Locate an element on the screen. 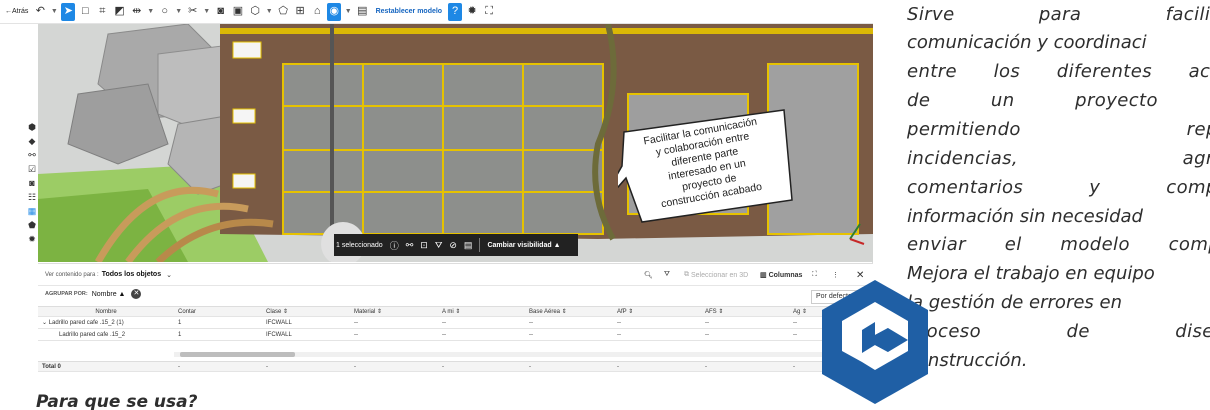  change-visibility-button: Cambiar visibilidad ▲ is located at coordinates (523, 245).